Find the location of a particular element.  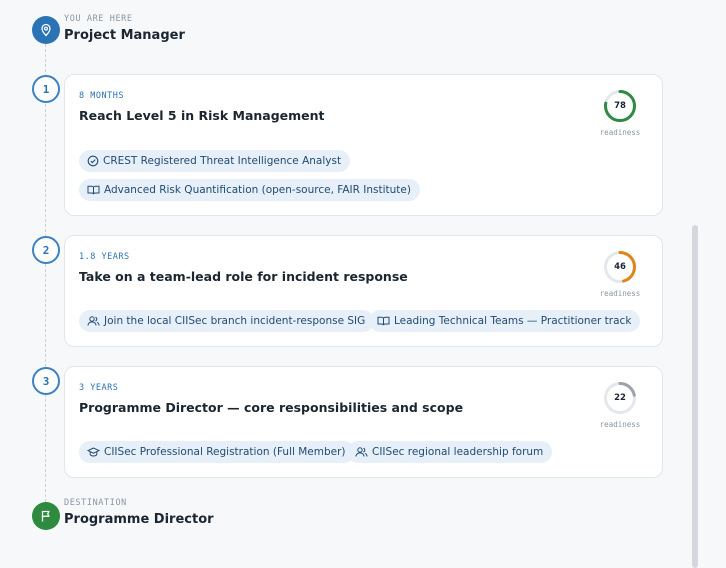

graduation-cap-icon is located at coordinates (93, 452).